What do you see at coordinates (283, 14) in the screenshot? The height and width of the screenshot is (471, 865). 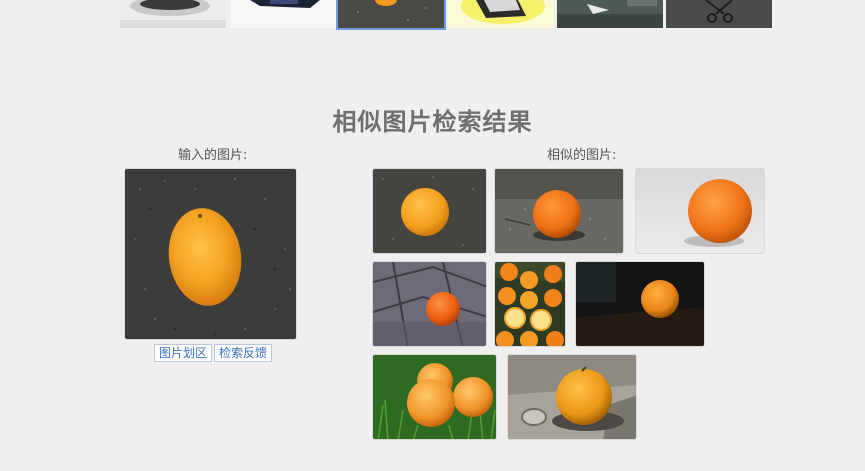 I see `thumbnail-dark-object` at bounding box center [283, 14].